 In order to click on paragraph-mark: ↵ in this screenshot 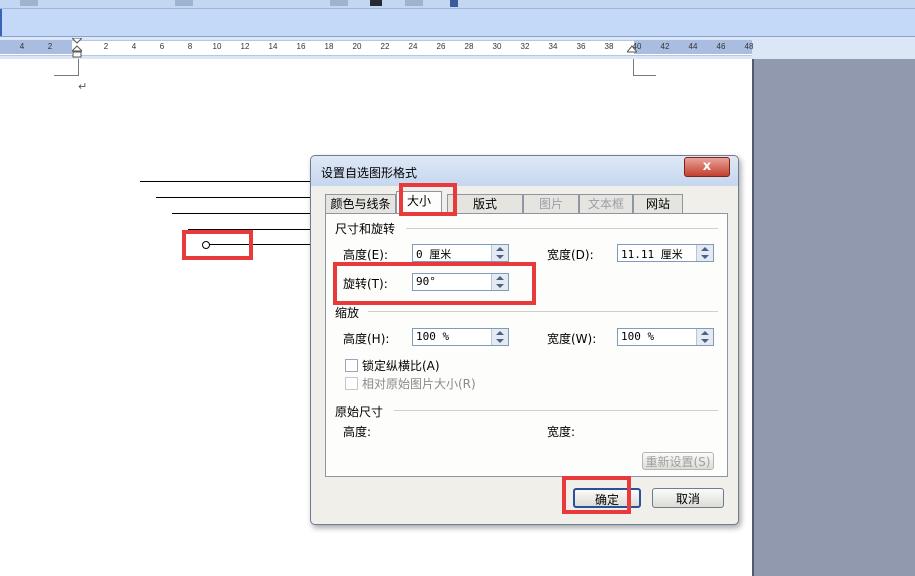, I will do `click(83, 86)`.